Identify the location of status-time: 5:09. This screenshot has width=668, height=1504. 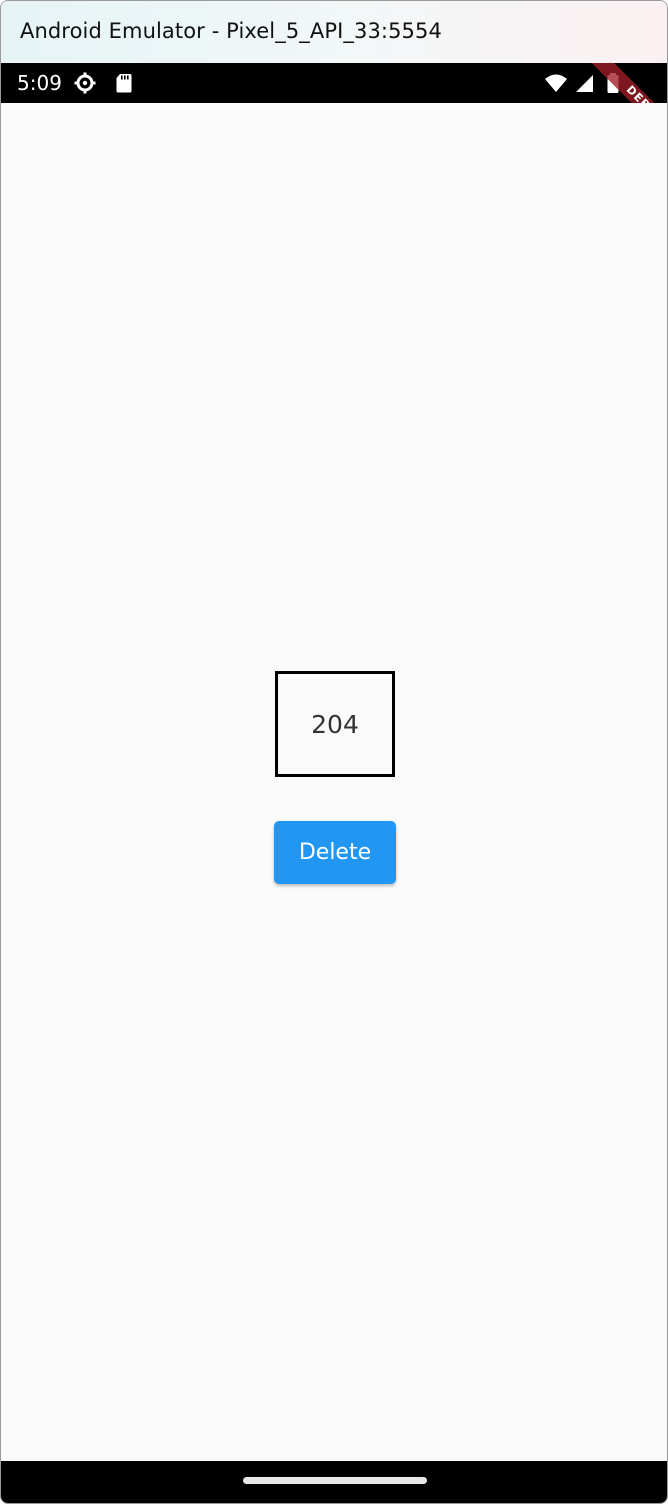
(39, 83).